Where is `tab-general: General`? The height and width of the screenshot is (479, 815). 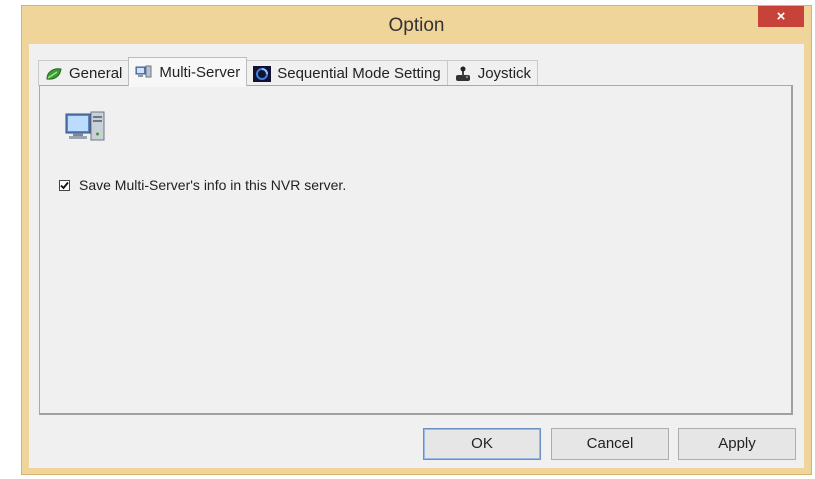
tab-general: General is located at coordinates (84, 73).